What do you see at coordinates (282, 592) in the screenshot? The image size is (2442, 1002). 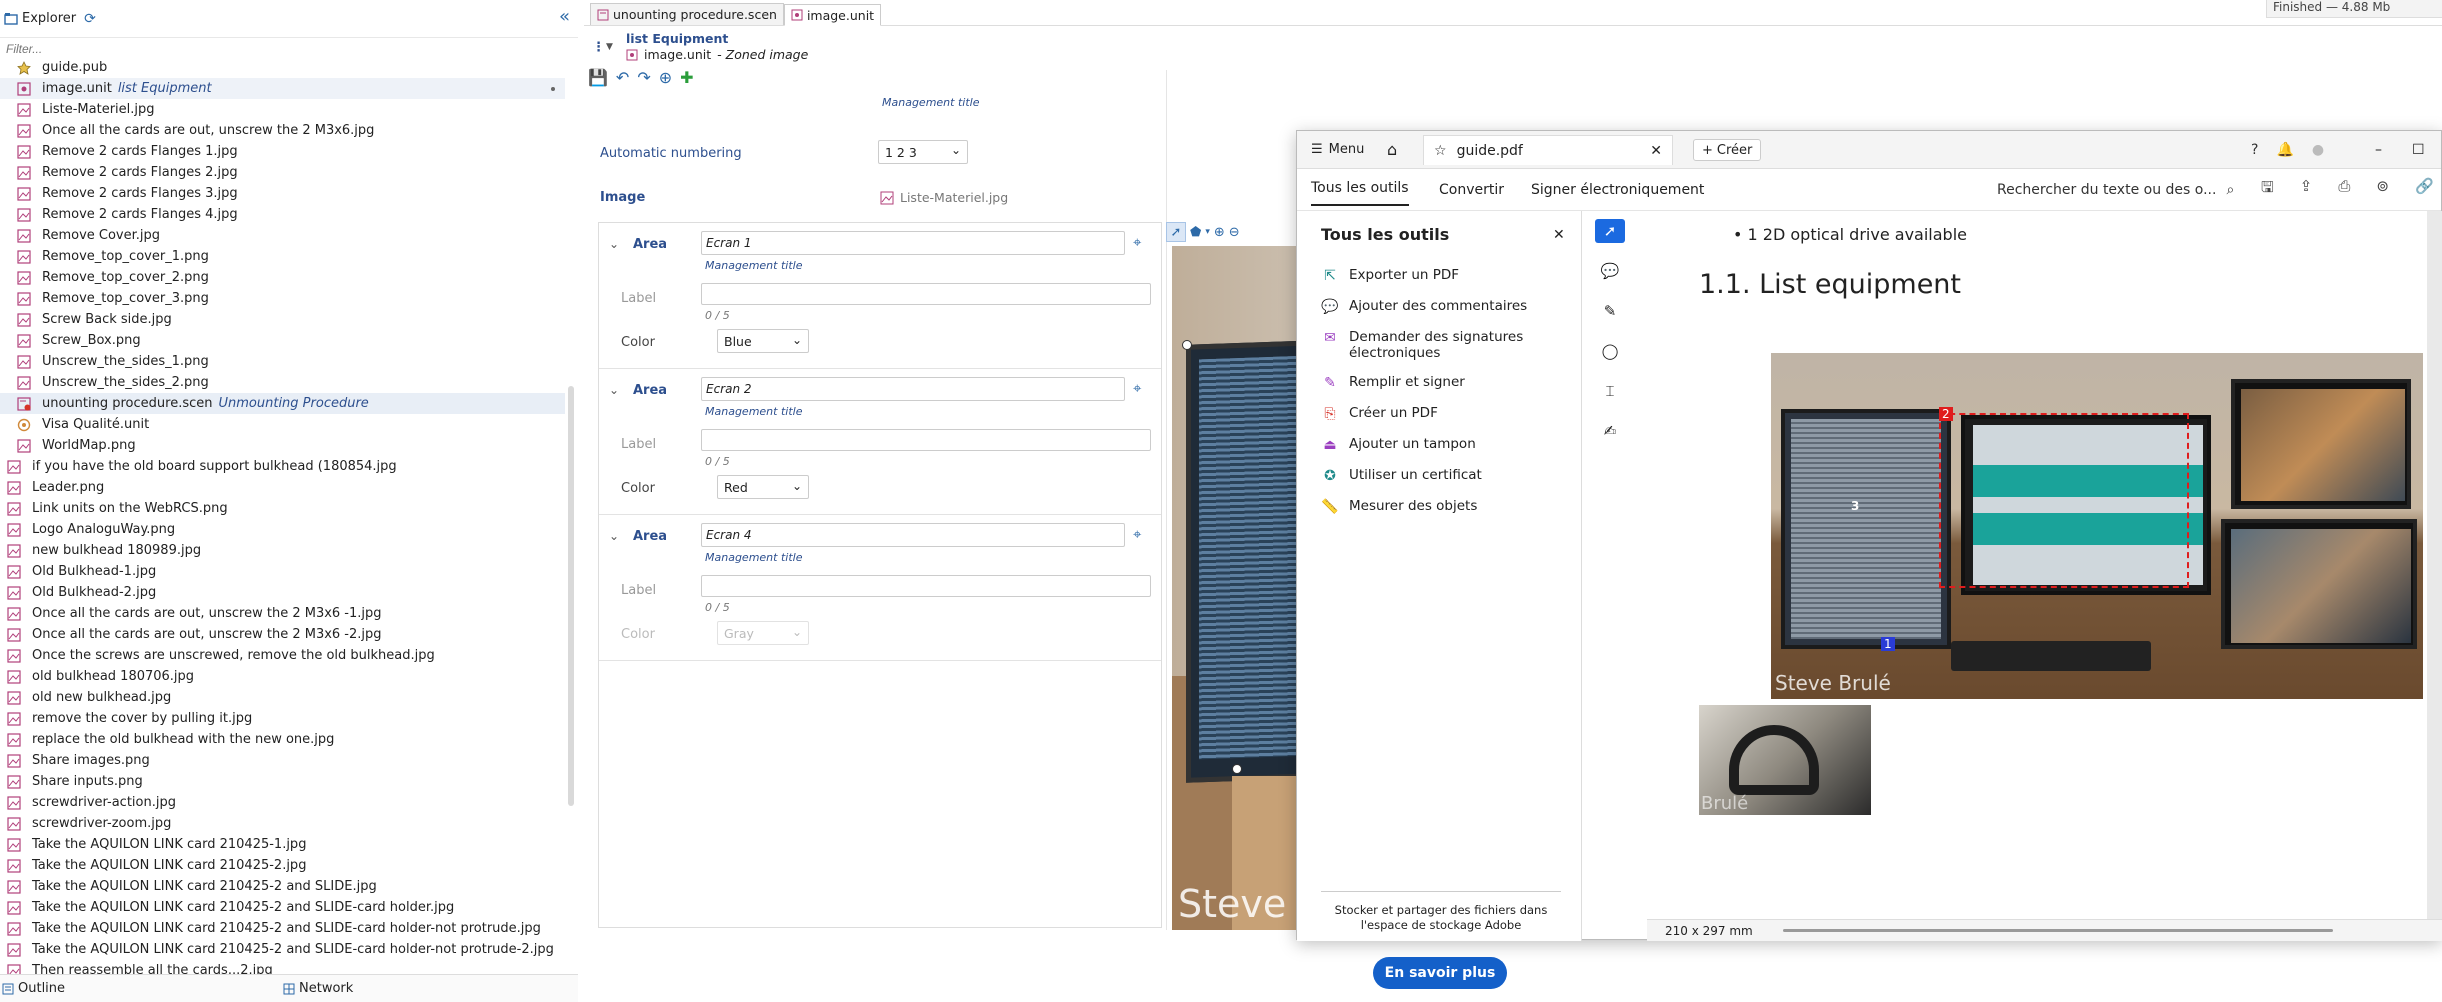 I see `file-item: Old Bulkhead-2.jpg` at bounding box center [282, 592].